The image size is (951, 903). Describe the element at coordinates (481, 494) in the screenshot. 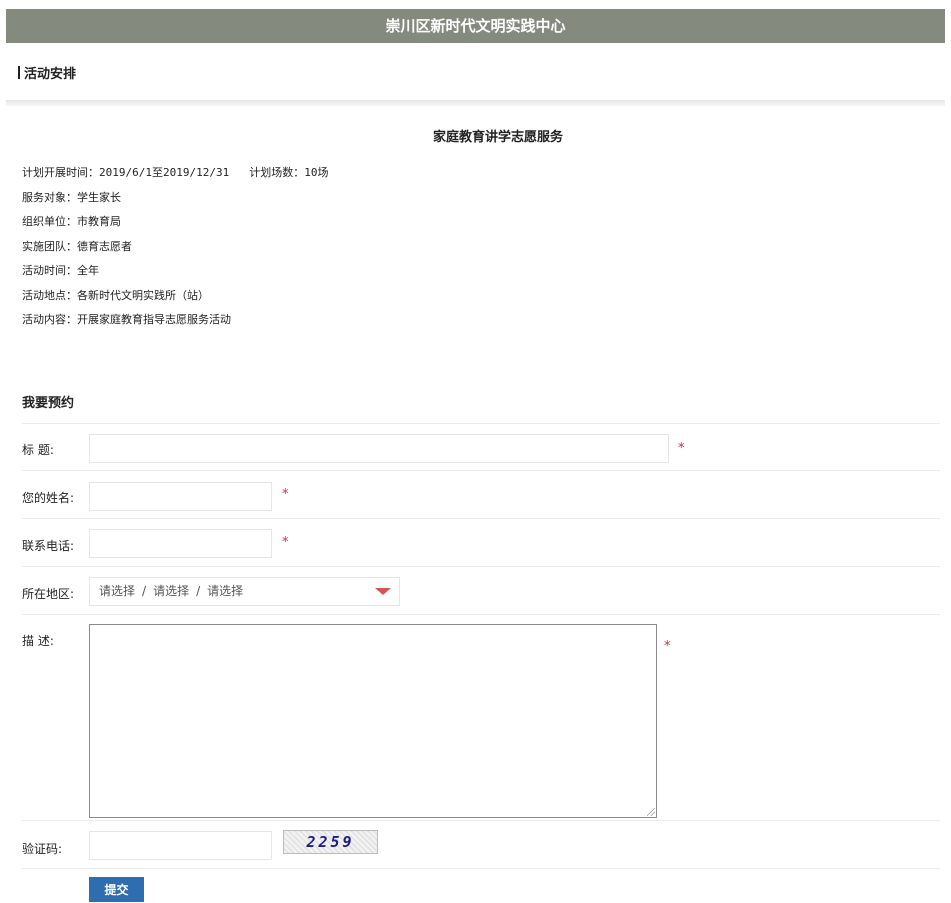

I see `name-row: 您的姓名: *` at that location.